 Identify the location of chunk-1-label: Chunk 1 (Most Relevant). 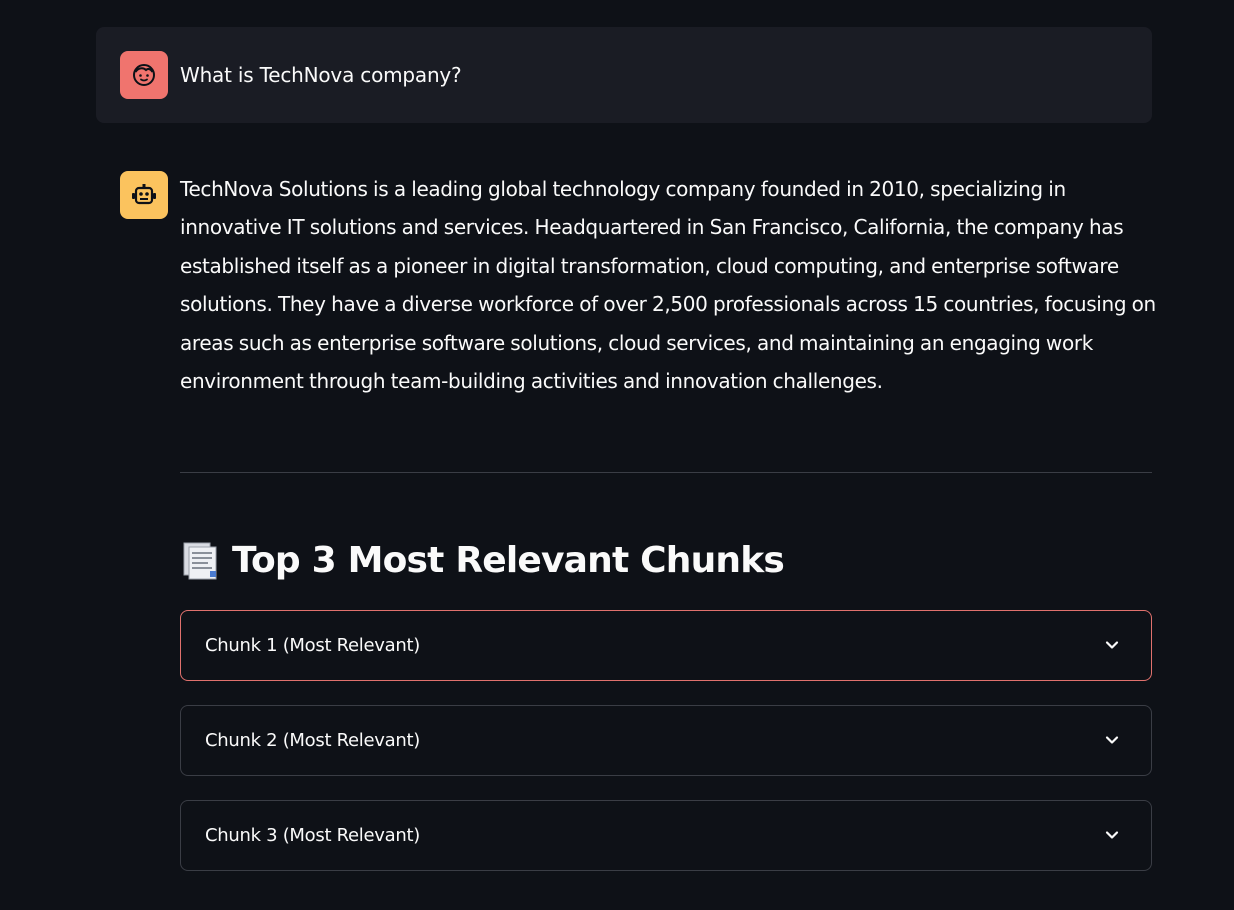
(312, 645).